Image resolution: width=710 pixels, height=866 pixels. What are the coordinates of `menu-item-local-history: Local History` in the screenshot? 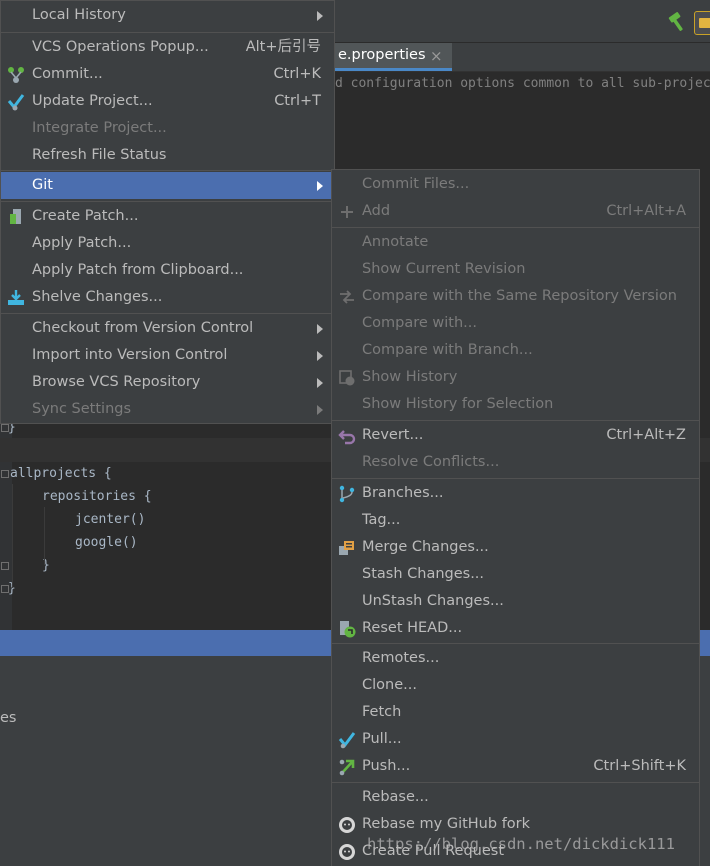 It's located at (167, 15).